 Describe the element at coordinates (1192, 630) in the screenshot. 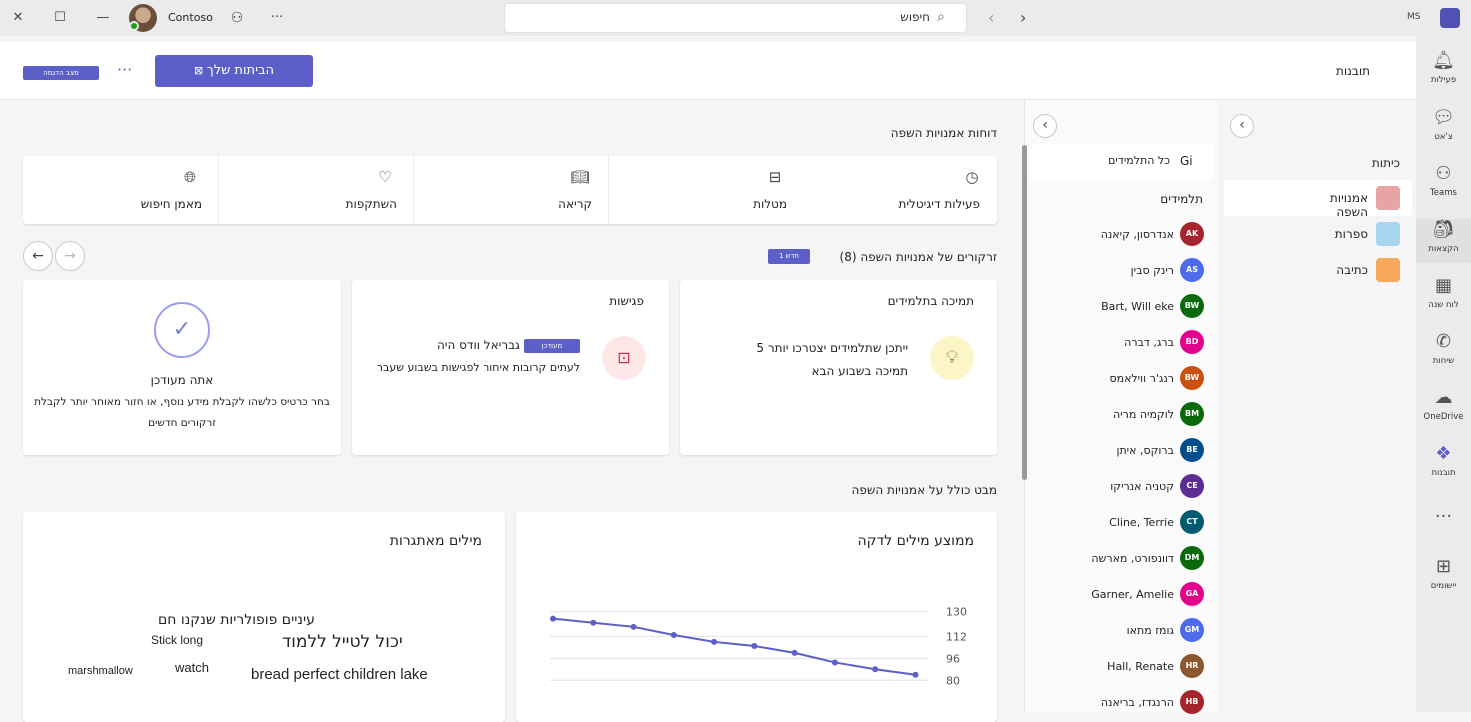

I see `student-avatar: GM` at that location.